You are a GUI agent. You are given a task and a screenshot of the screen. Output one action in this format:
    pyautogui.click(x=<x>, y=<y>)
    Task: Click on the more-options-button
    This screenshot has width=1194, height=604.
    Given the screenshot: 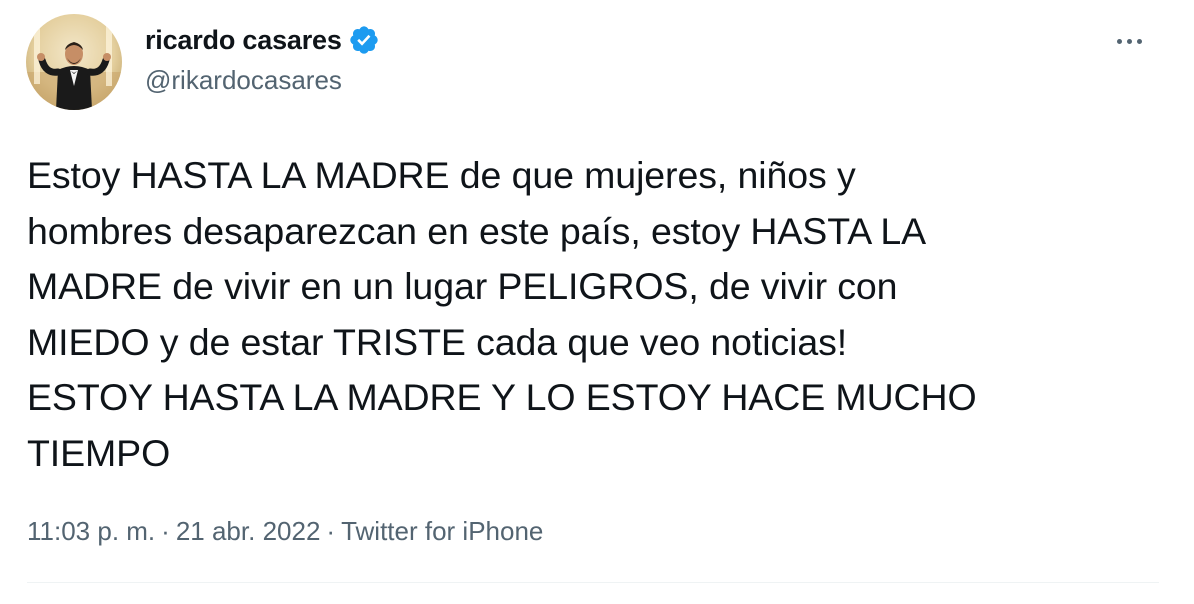 What is the action you would take?
    pyautogui.click(x=1129, y=41)
    